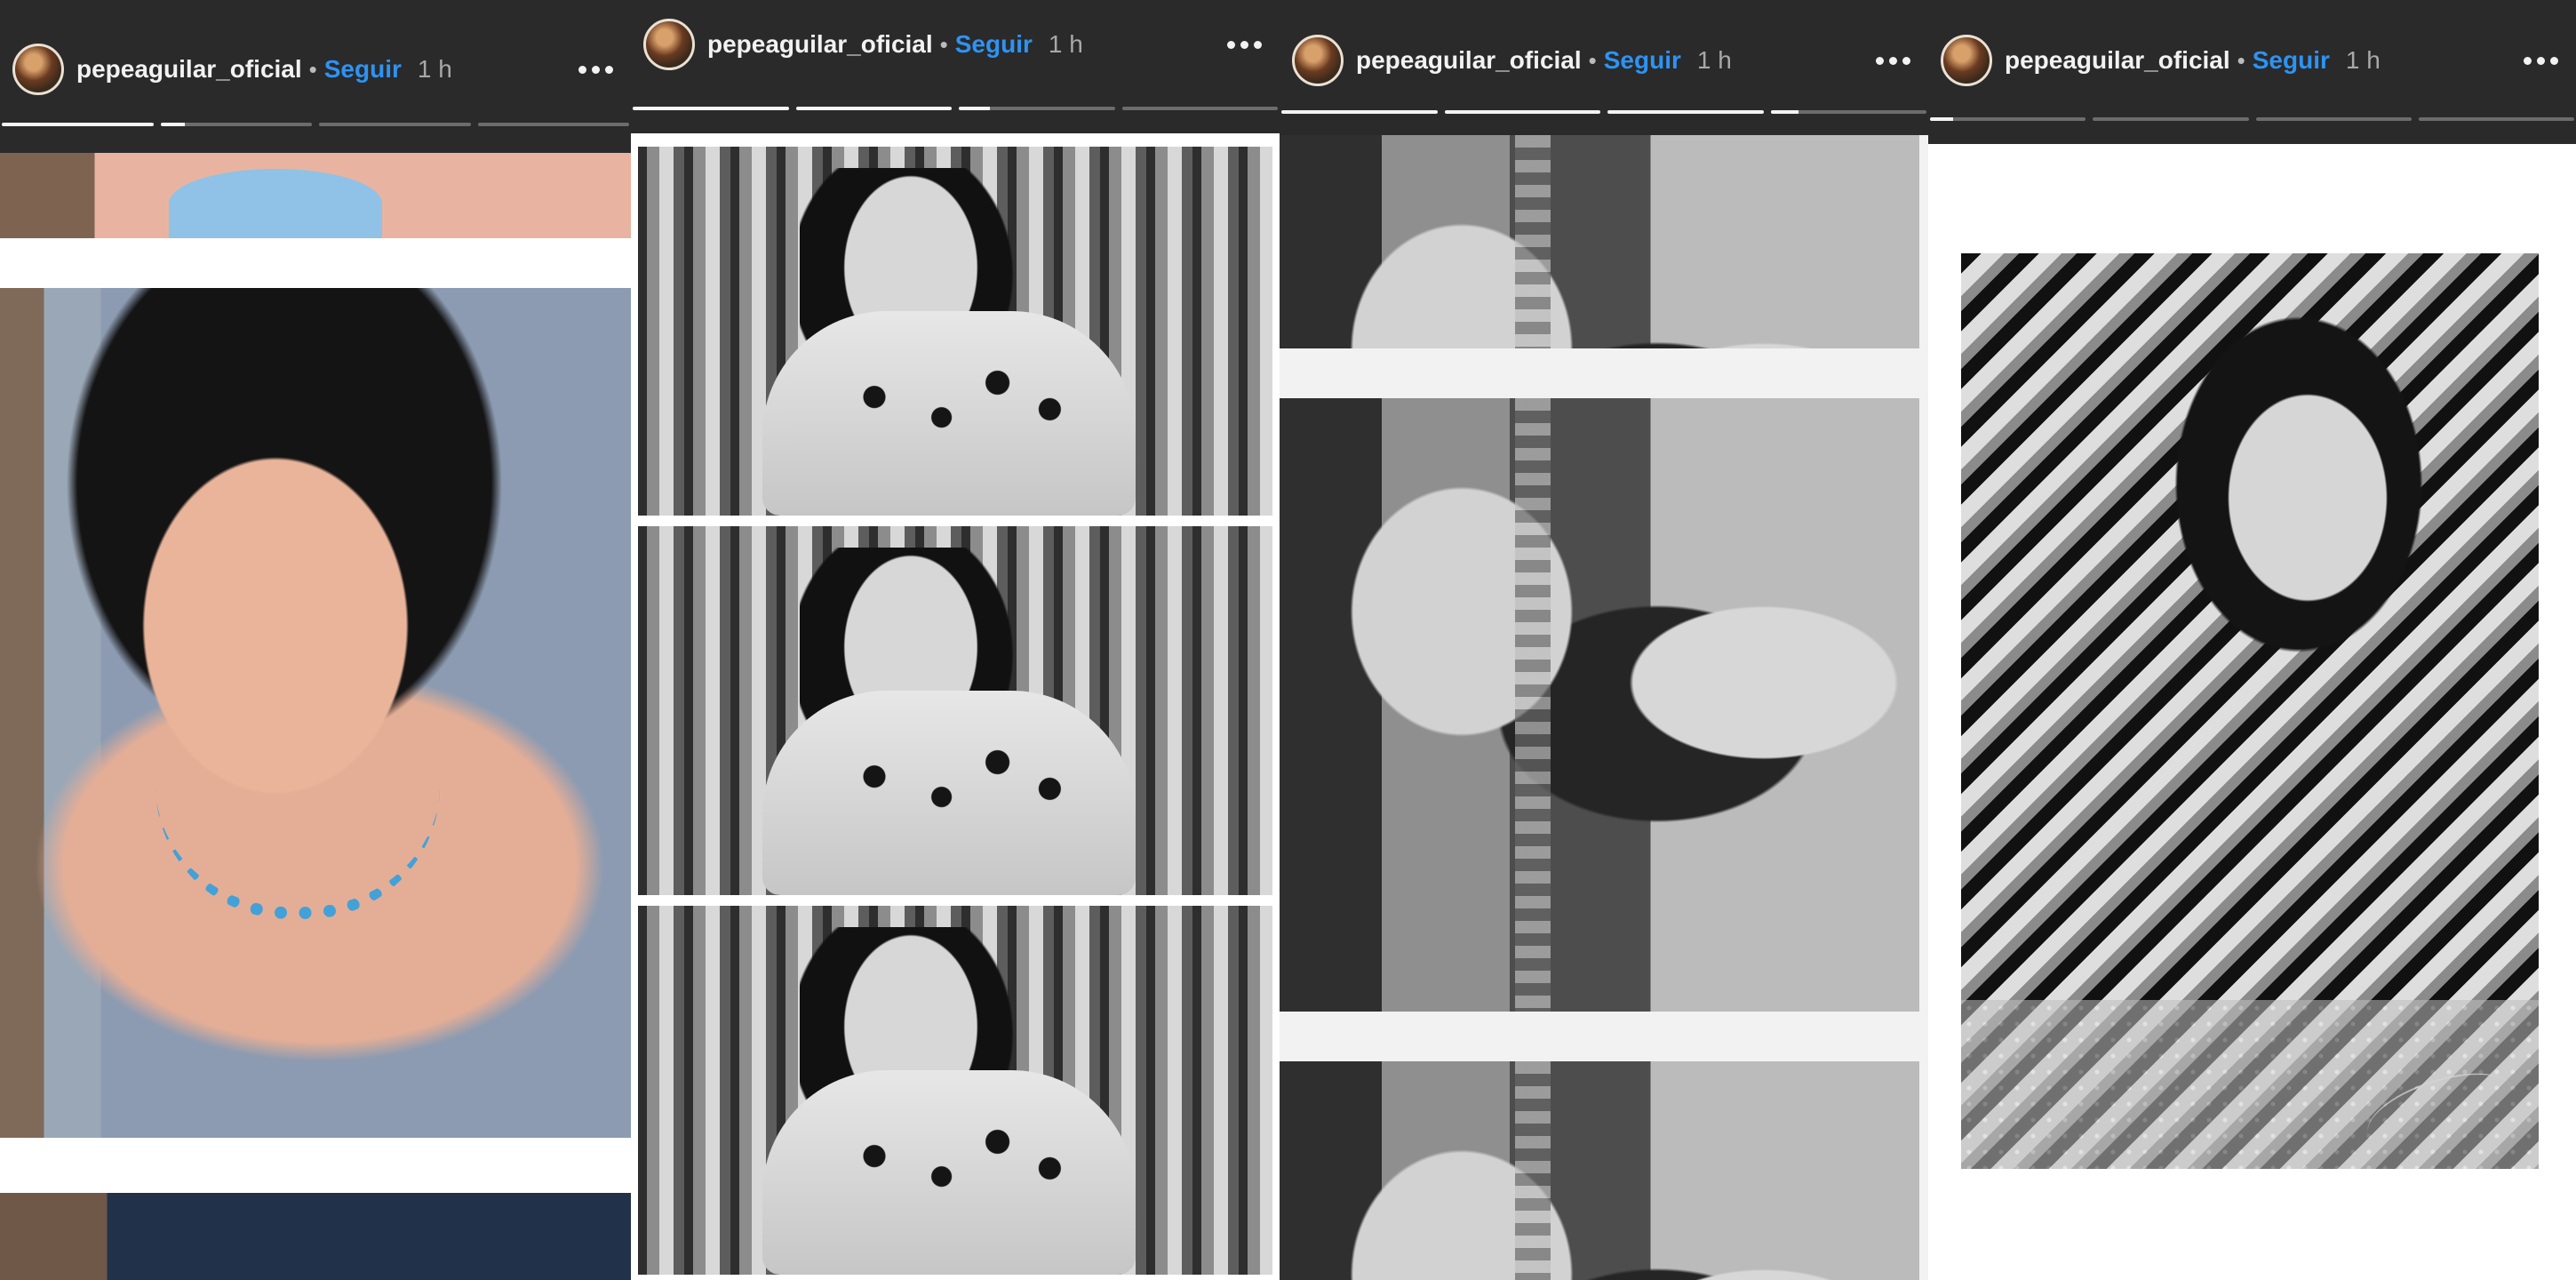 The height and width of the screenshot is (1280, 2576). What do you see at coordinates (298, 852) in the screenshot?
I see `necklace` at bounding box center [298, 852].